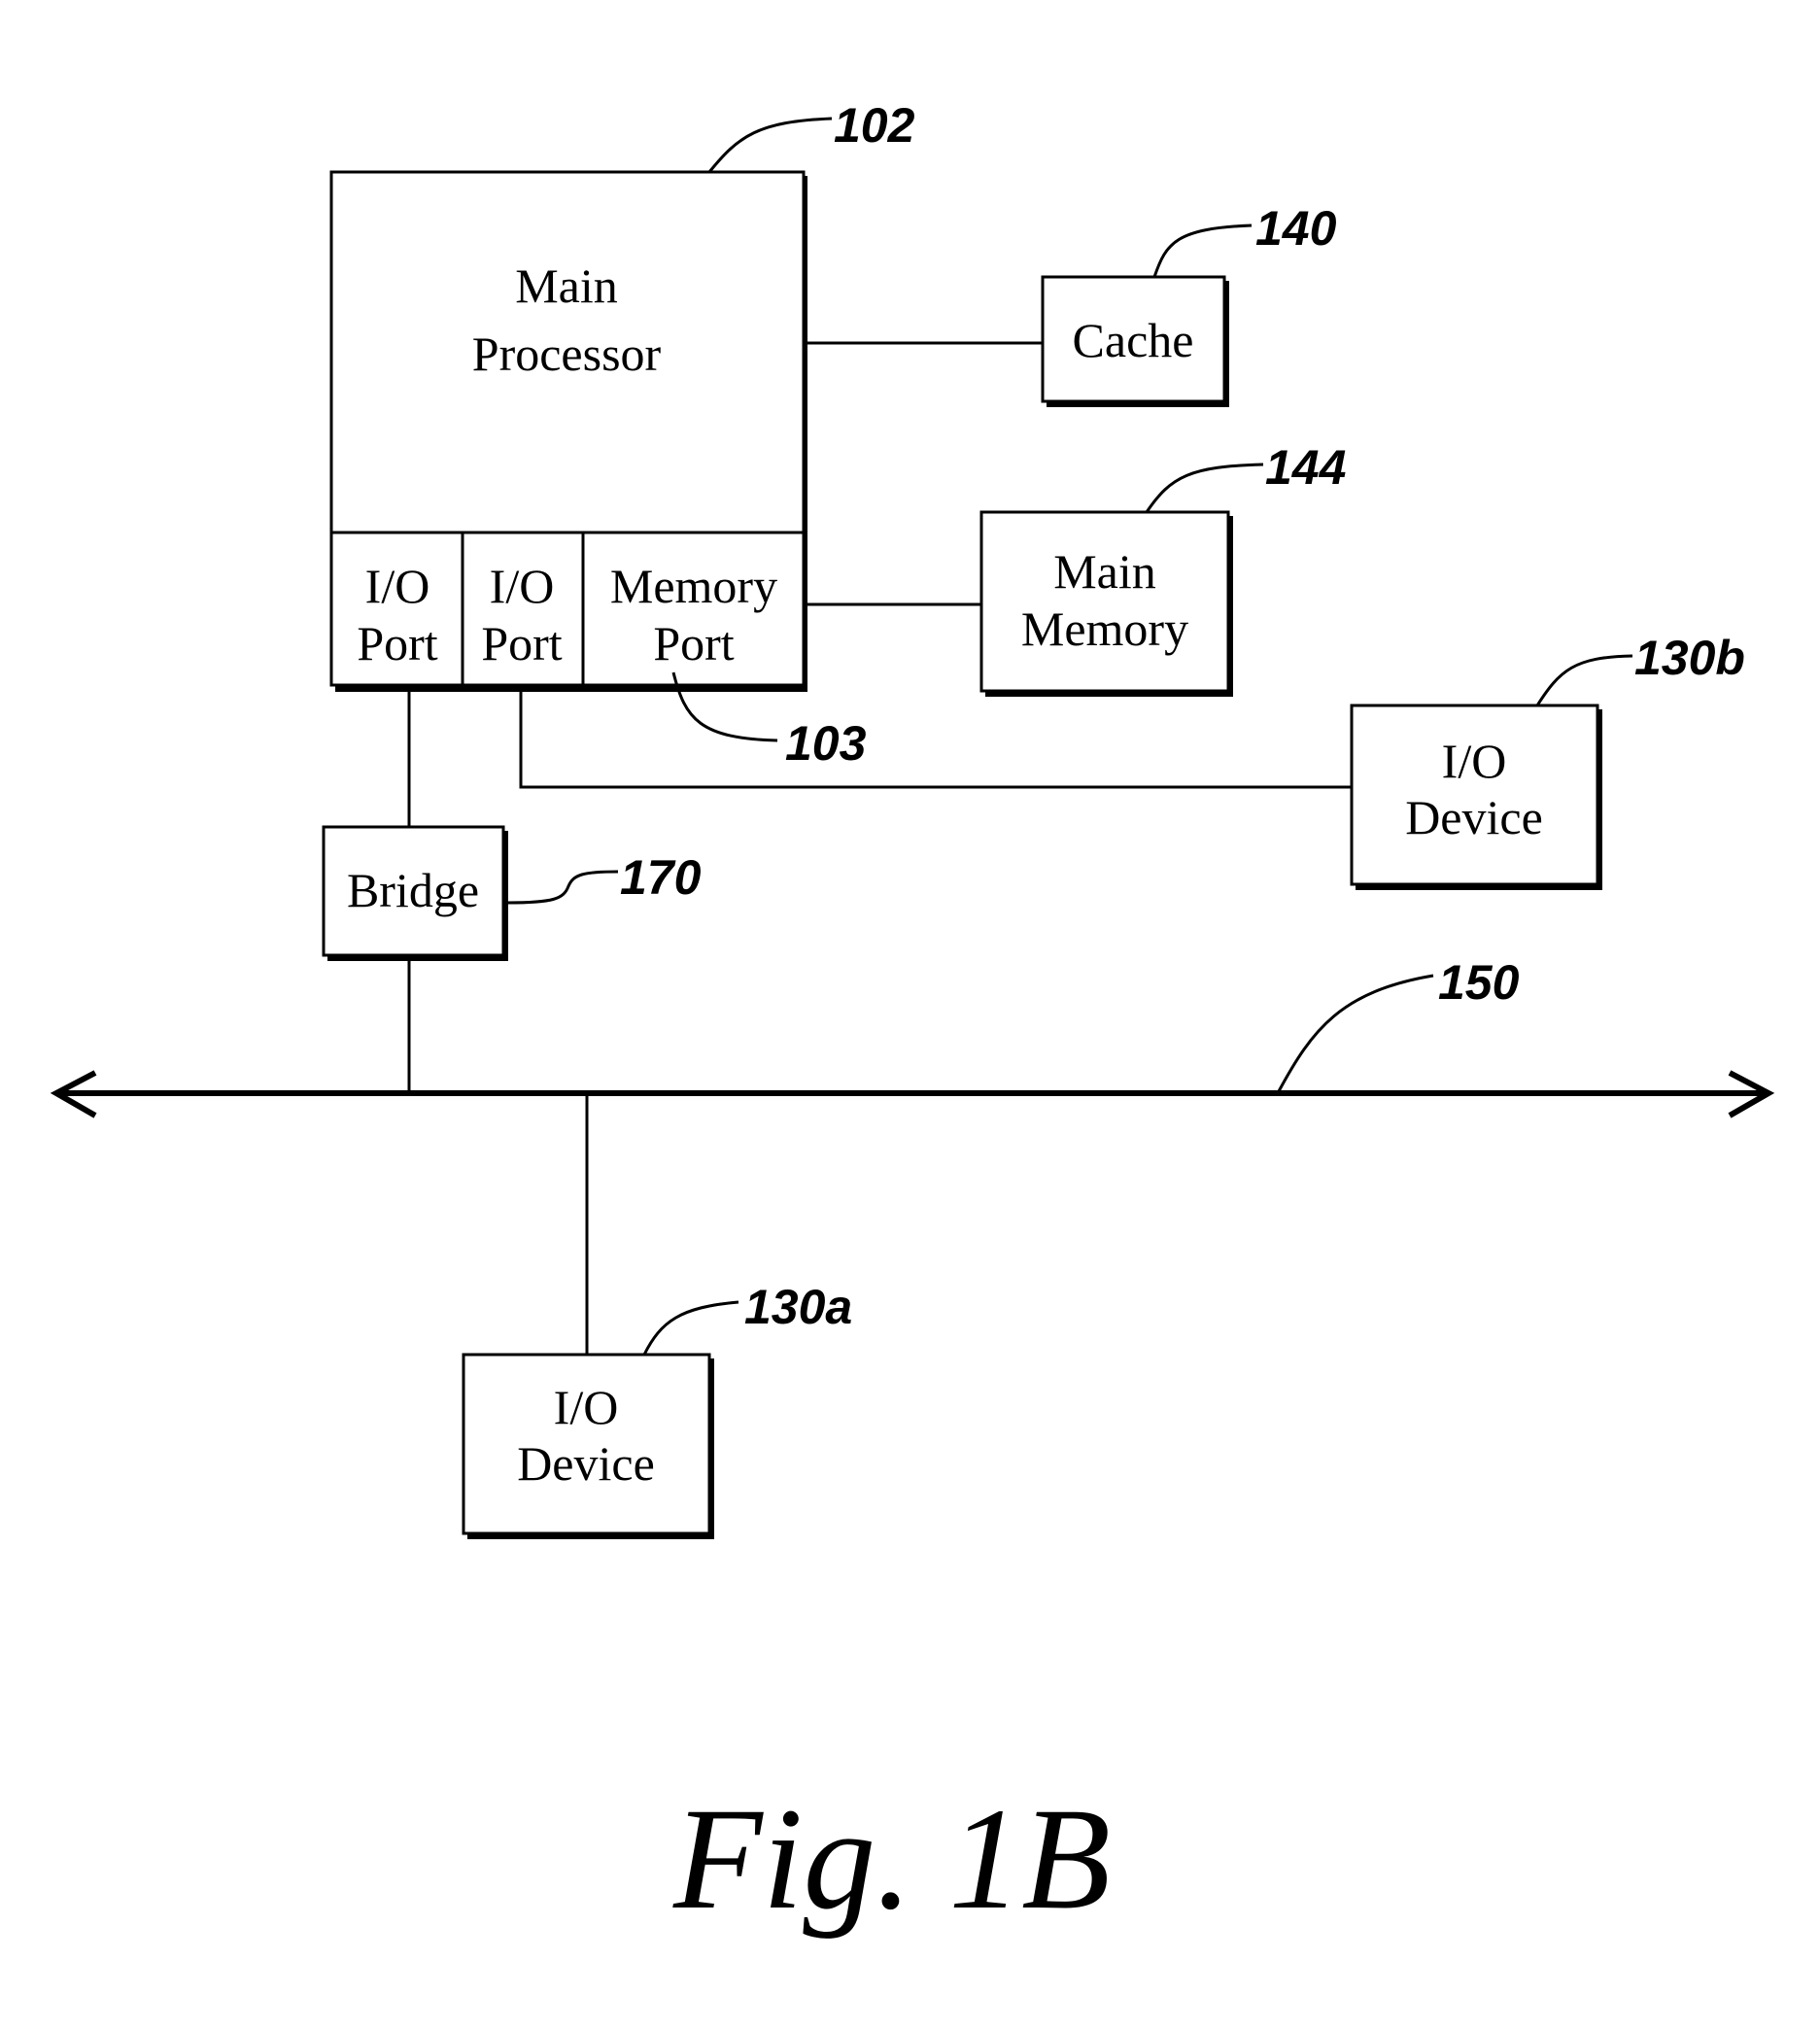 The height and width of the screenshot is (2028, 1820). What do you see at coordinates (1104, 629) in the screenshot?
I see `main-memory-label-line2: Memory` at bounding box center [1104, 629].